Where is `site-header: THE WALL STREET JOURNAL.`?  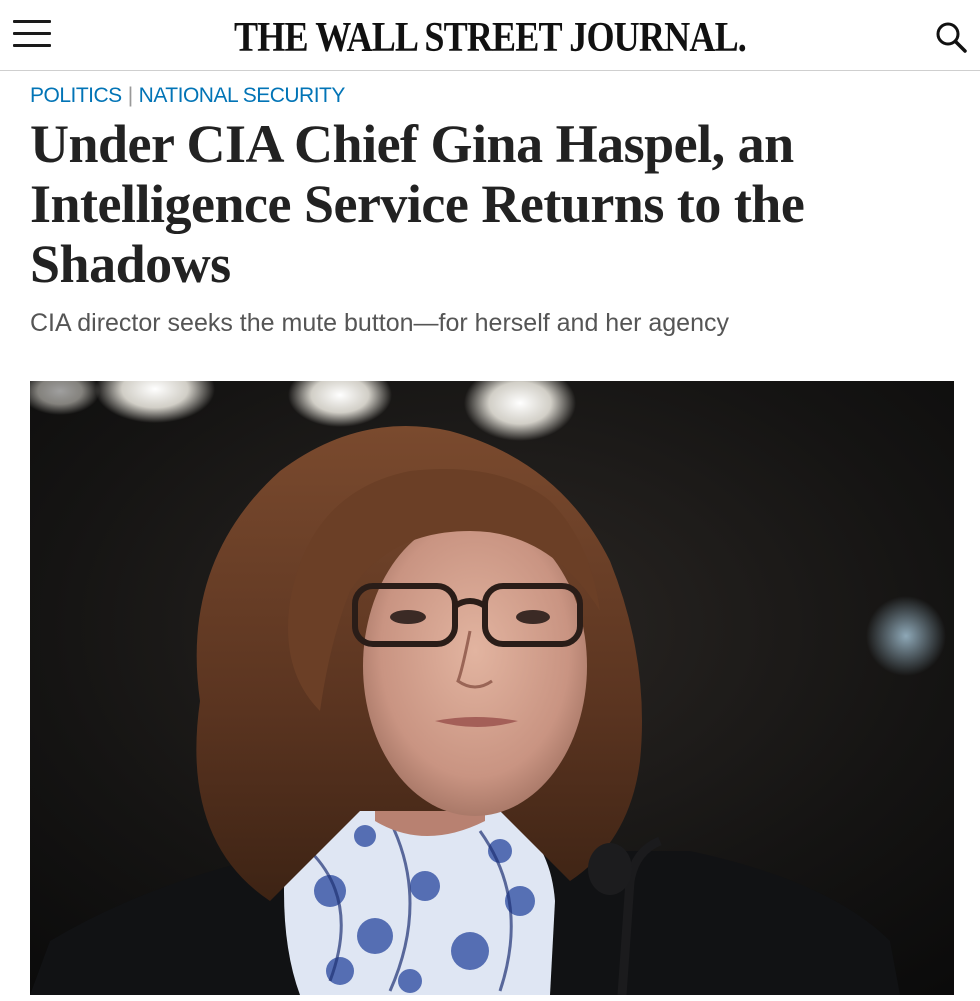 site-header: THE WALL STREET JOURNAL. is located at coordinates (490, 35).